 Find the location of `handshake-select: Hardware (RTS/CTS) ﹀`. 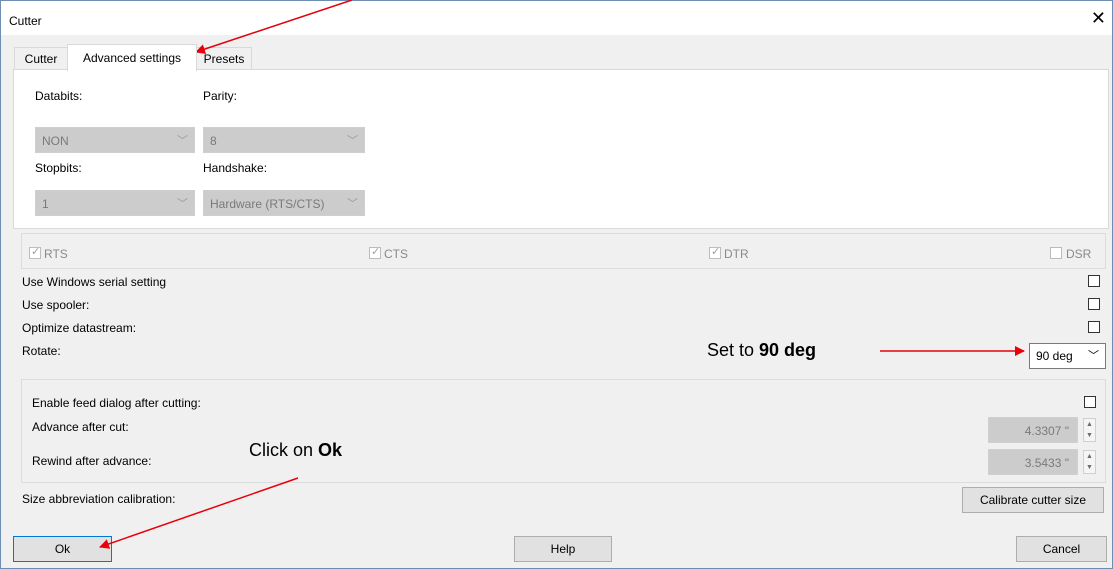

handshake-select: Hardware (RTS/CTS) ﹀ is located at coordinates (284, 203).